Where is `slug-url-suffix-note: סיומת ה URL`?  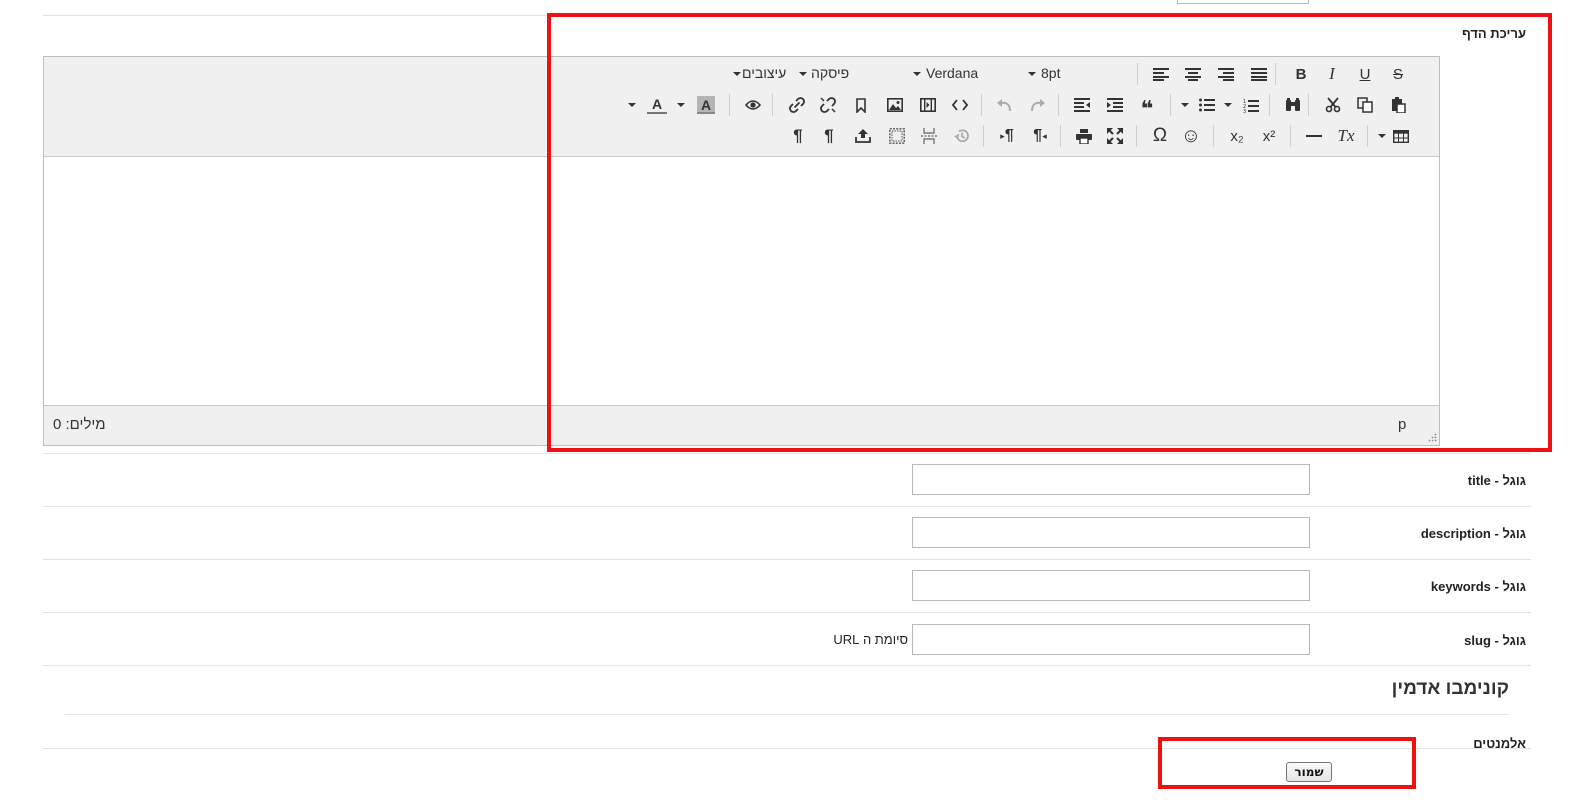
slug-url-suffix-note: סיומת ה URL is located at coordinates (870, 639).